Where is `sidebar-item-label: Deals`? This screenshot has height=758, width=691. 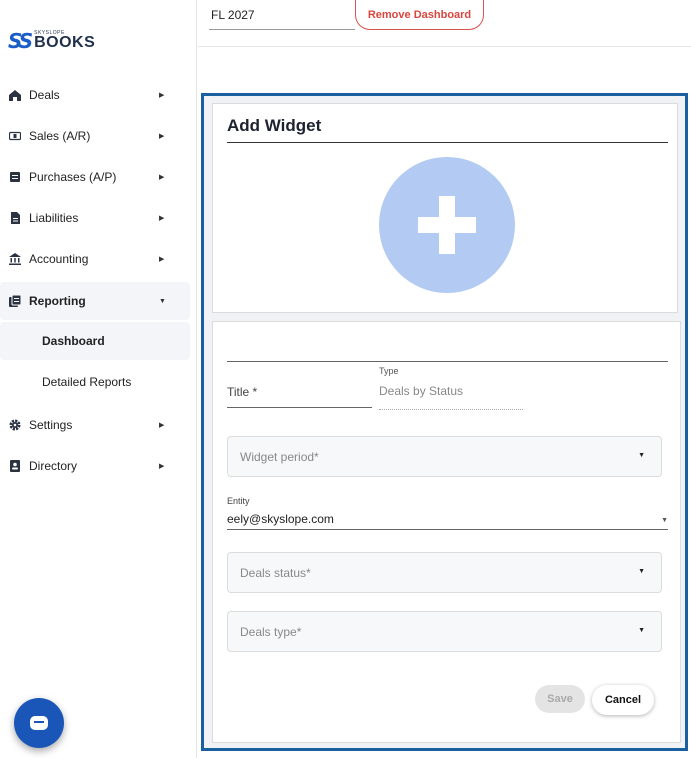
sidebar-item-label: Deals is located at coordinates (44, 95).